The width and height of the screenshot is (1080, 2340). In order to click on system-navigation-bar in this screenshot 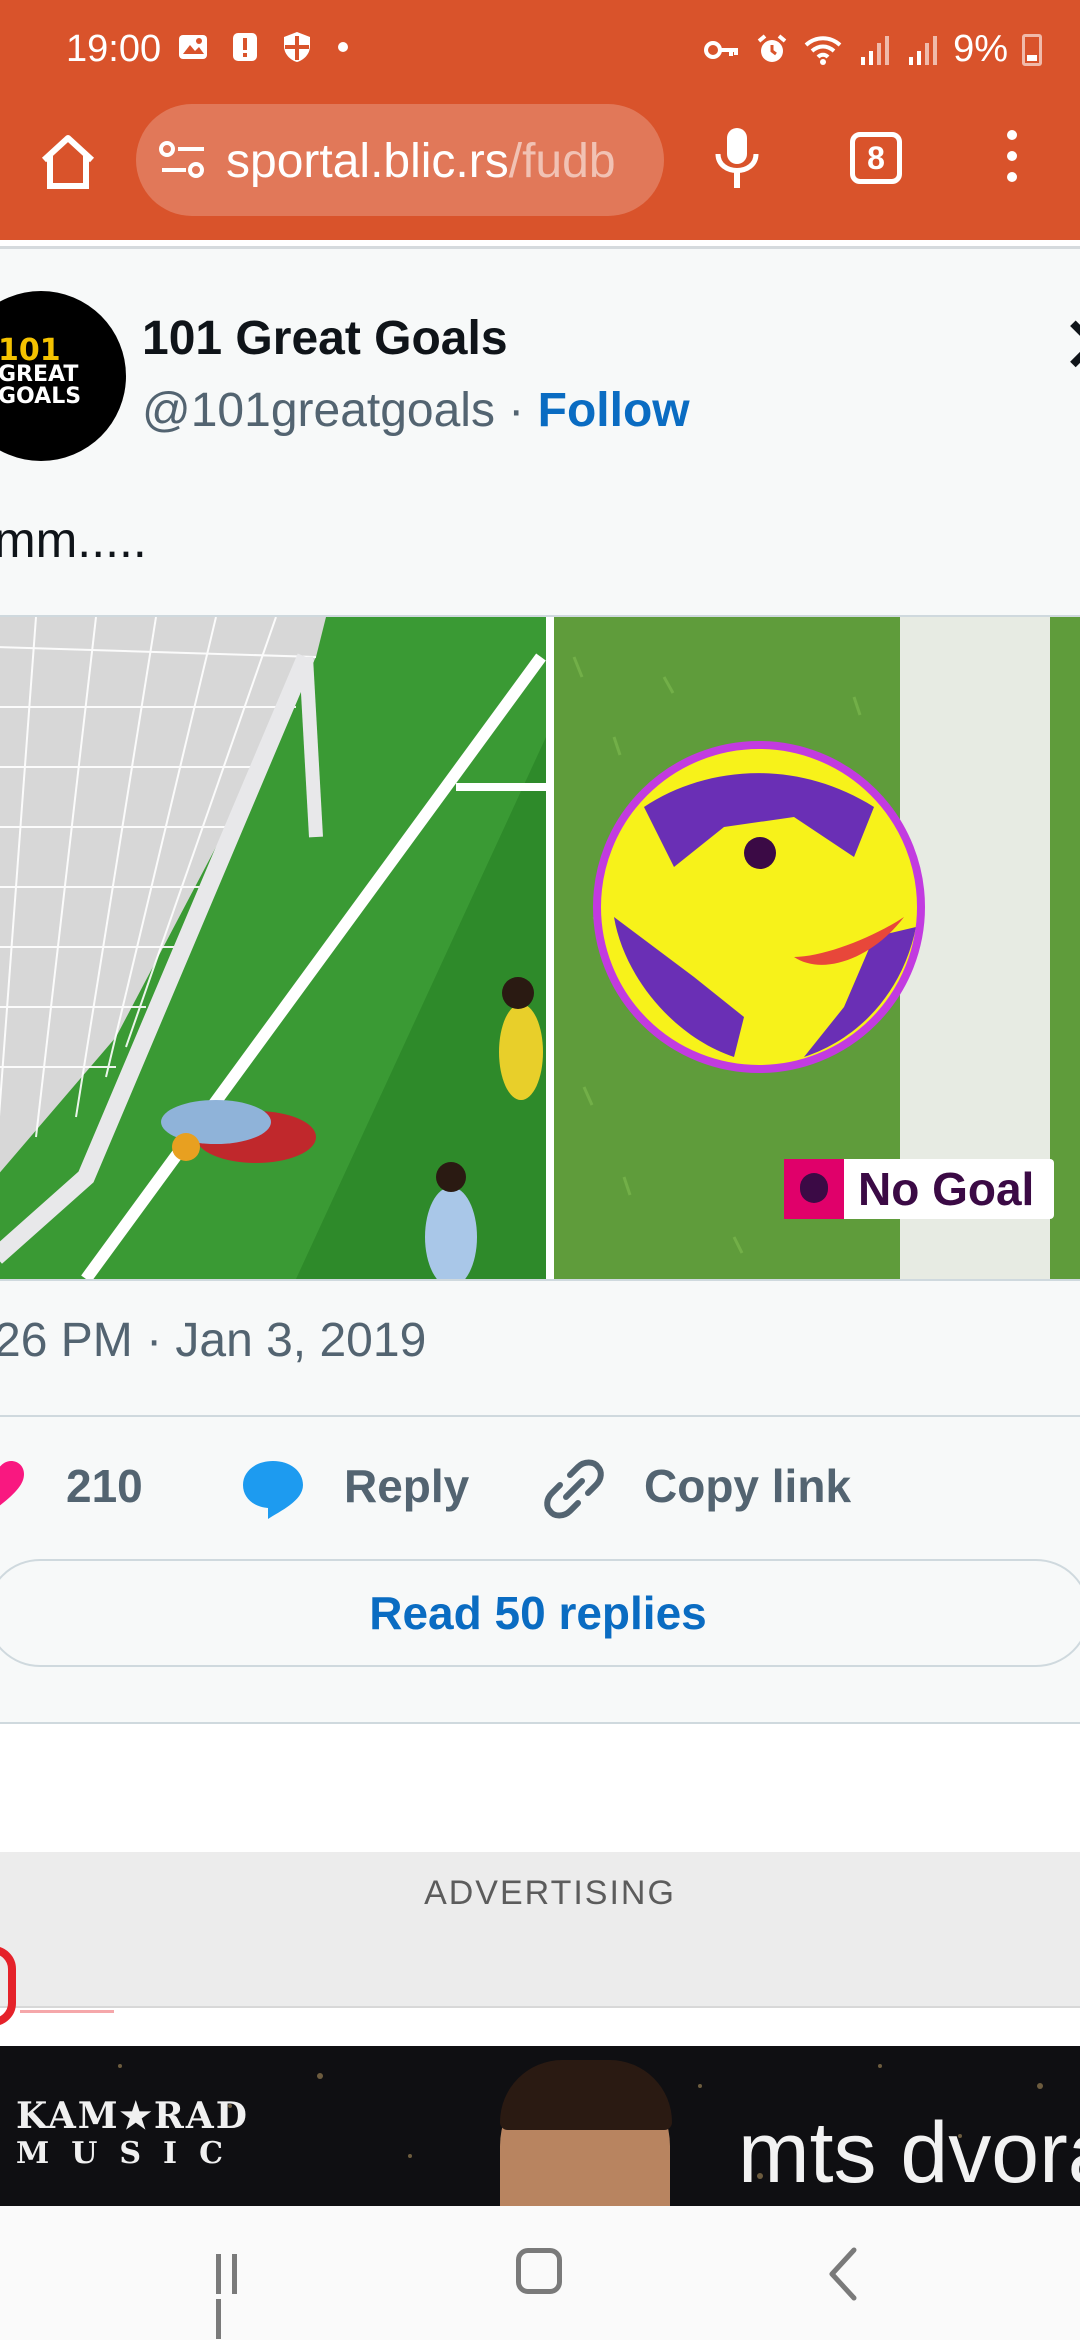, I will do `click(540, 2273)`.